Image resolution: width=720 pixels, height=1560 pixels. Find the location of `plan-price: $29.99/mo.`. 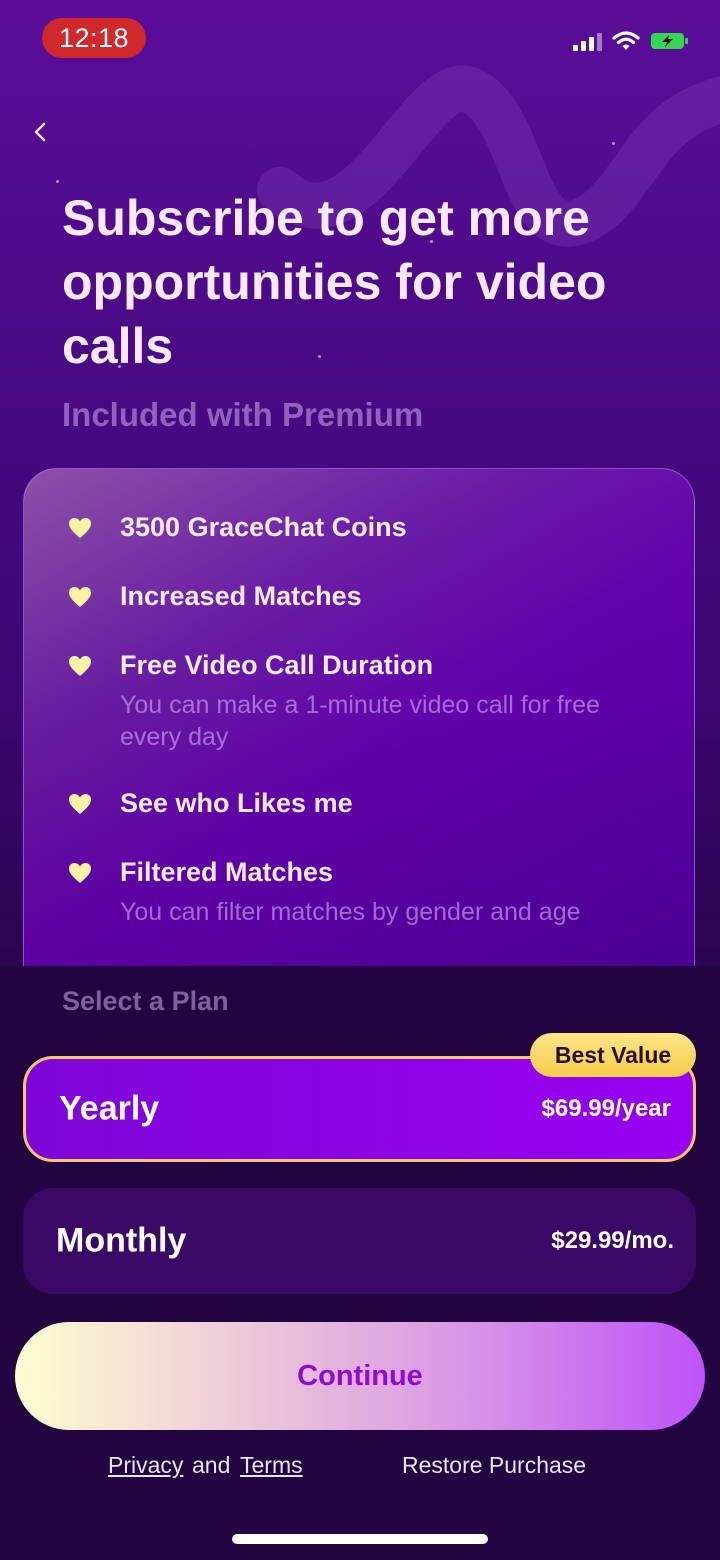

plan-price: $29.99/mo. is located at coordinates (612, 1240).